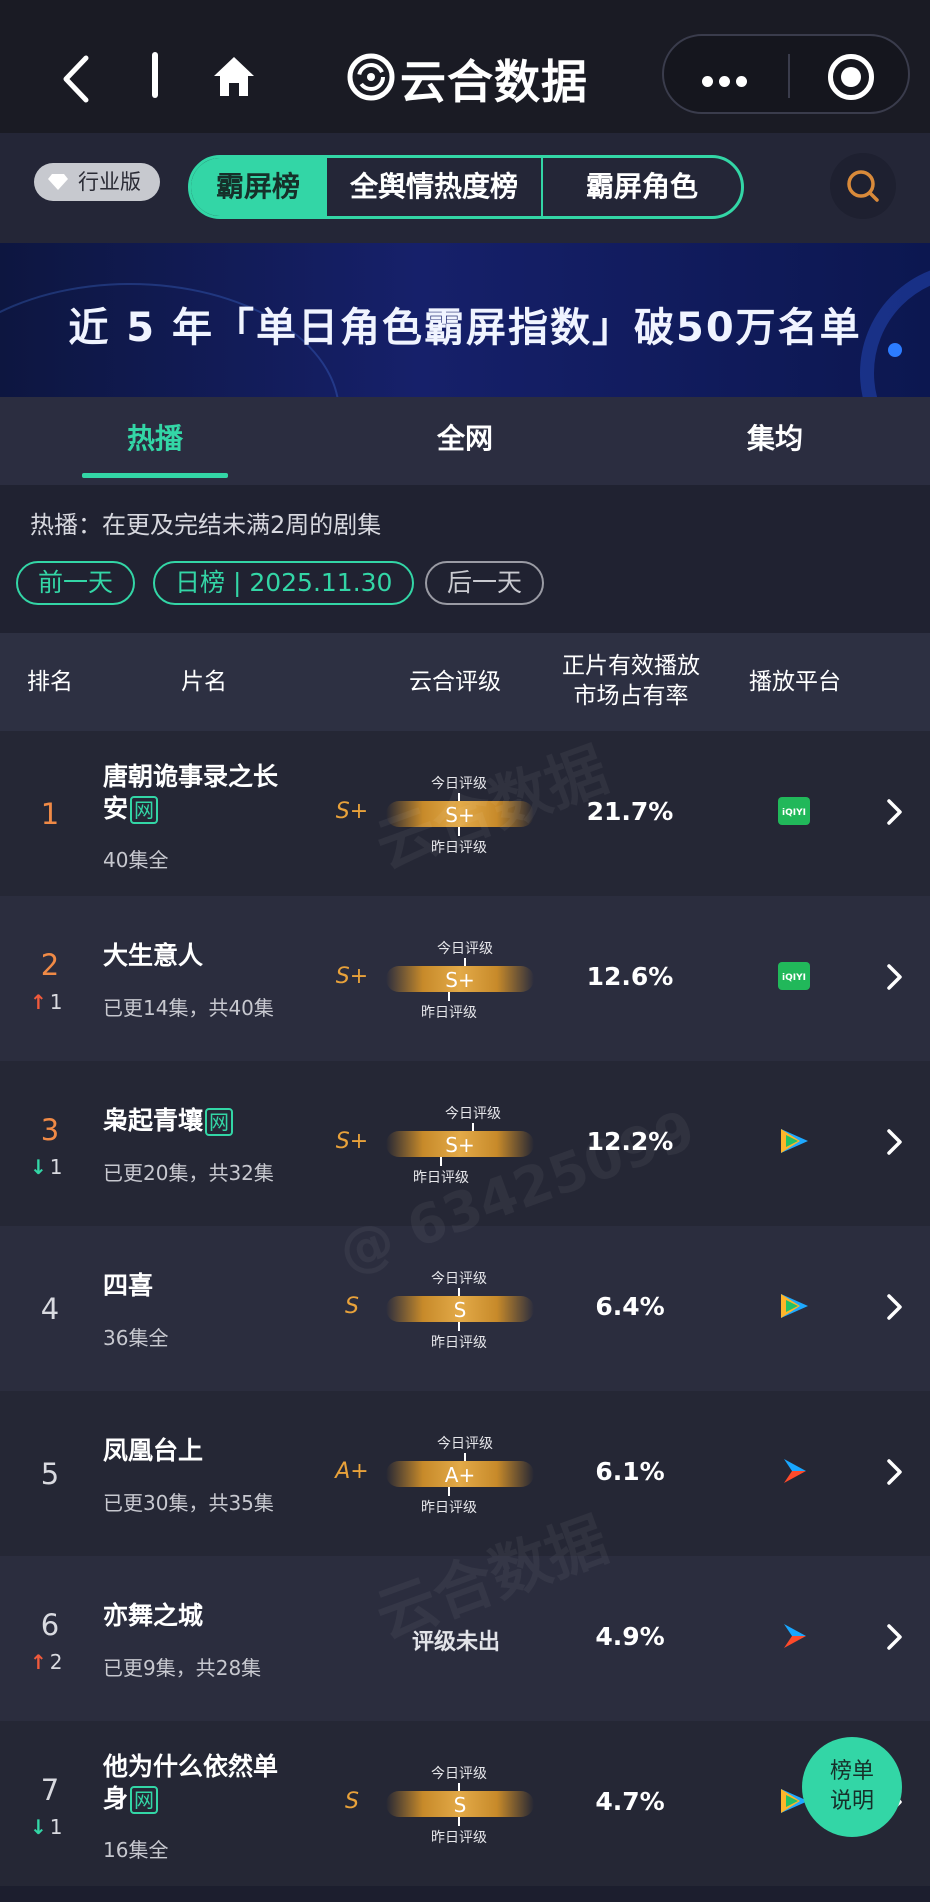  Describe the element at coordinates (786, 74) in the screenshot. I see `miniprogram-capsule` at that location.